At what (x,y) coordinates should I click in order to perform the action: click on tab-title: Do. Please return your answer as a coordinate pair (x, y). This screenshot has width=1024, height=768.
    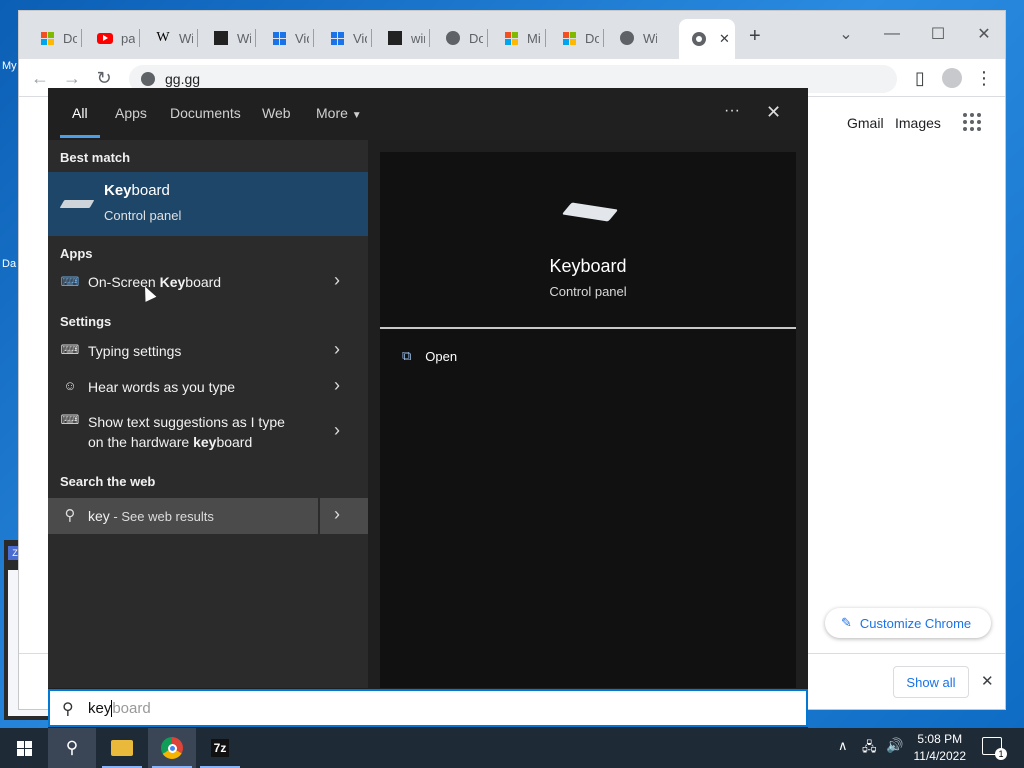
    Looking at the image, I should click on (592, 38).